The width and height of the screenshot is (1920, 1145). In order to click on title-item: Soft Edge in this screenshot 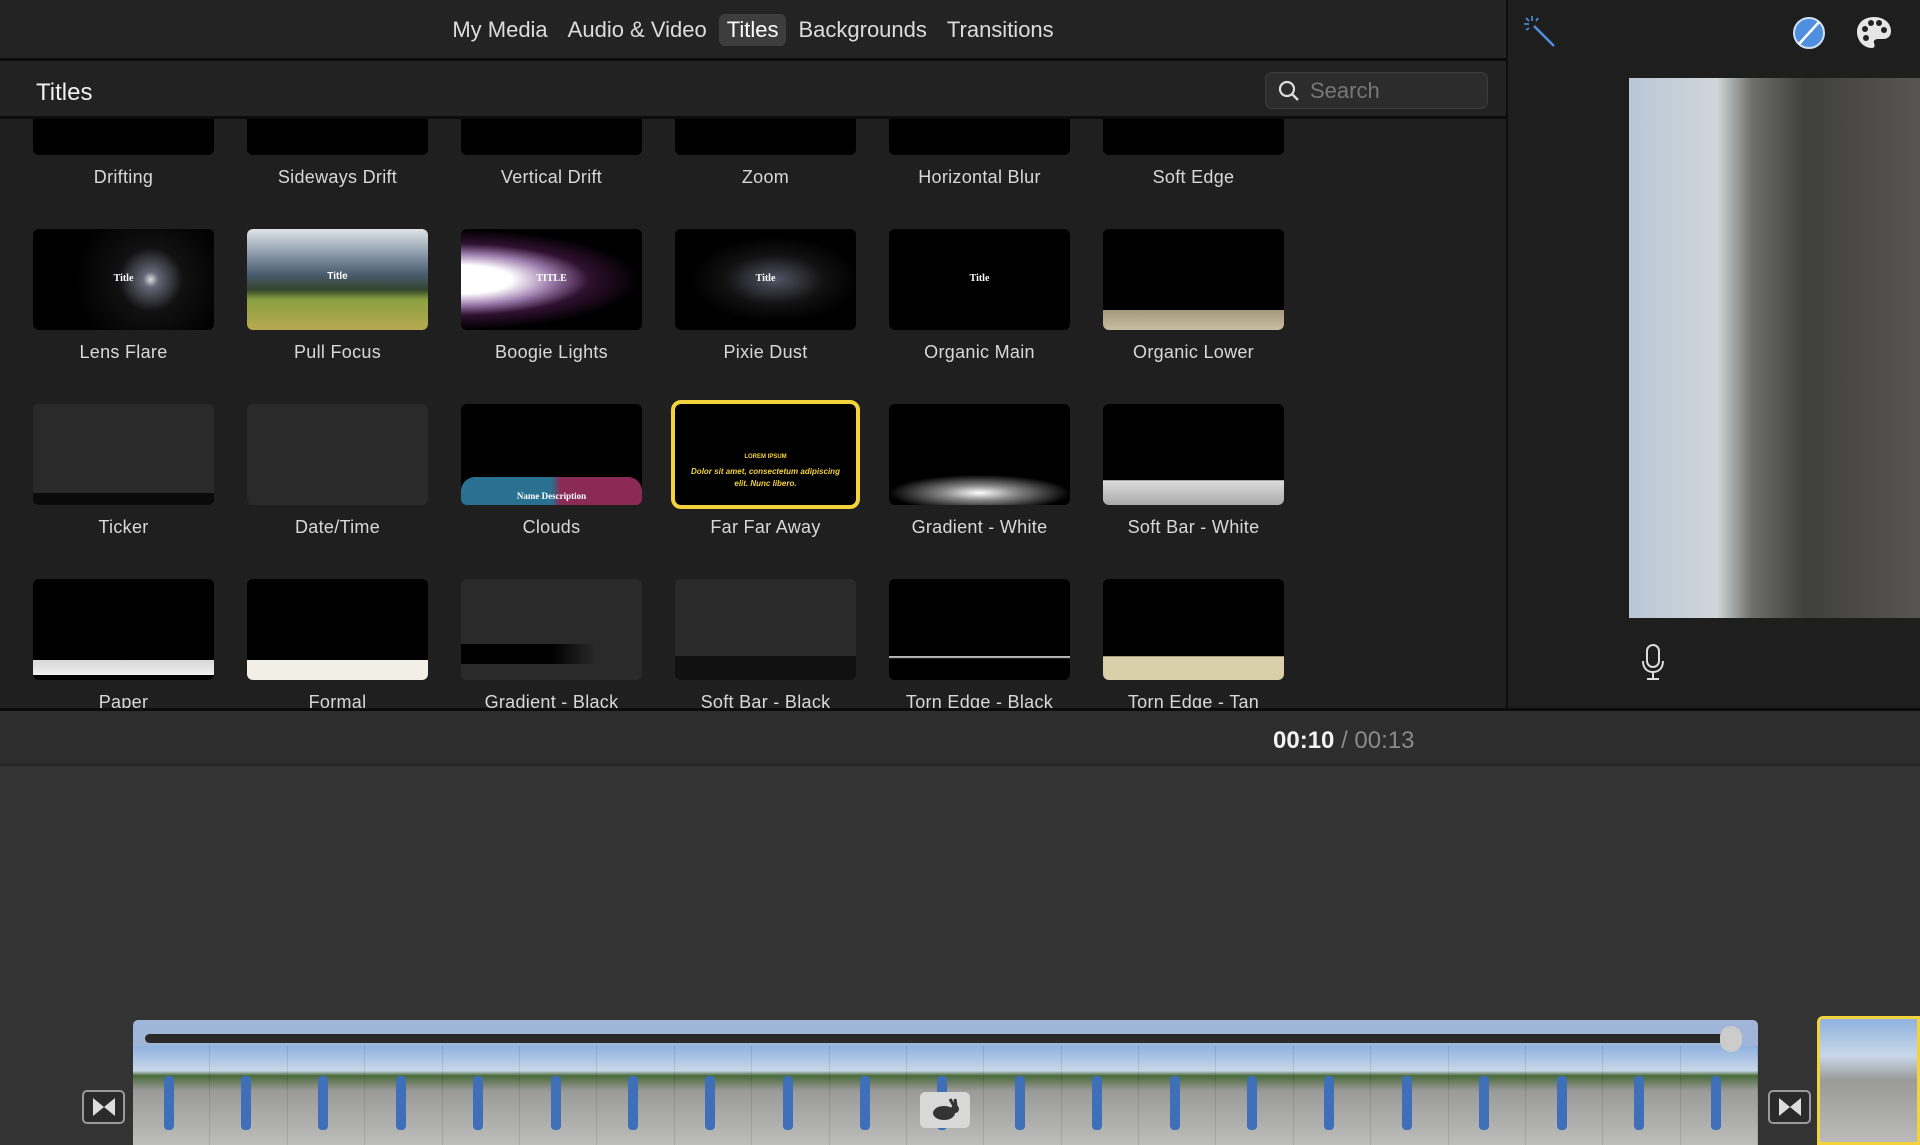, I will do `click(1193, 153)`.